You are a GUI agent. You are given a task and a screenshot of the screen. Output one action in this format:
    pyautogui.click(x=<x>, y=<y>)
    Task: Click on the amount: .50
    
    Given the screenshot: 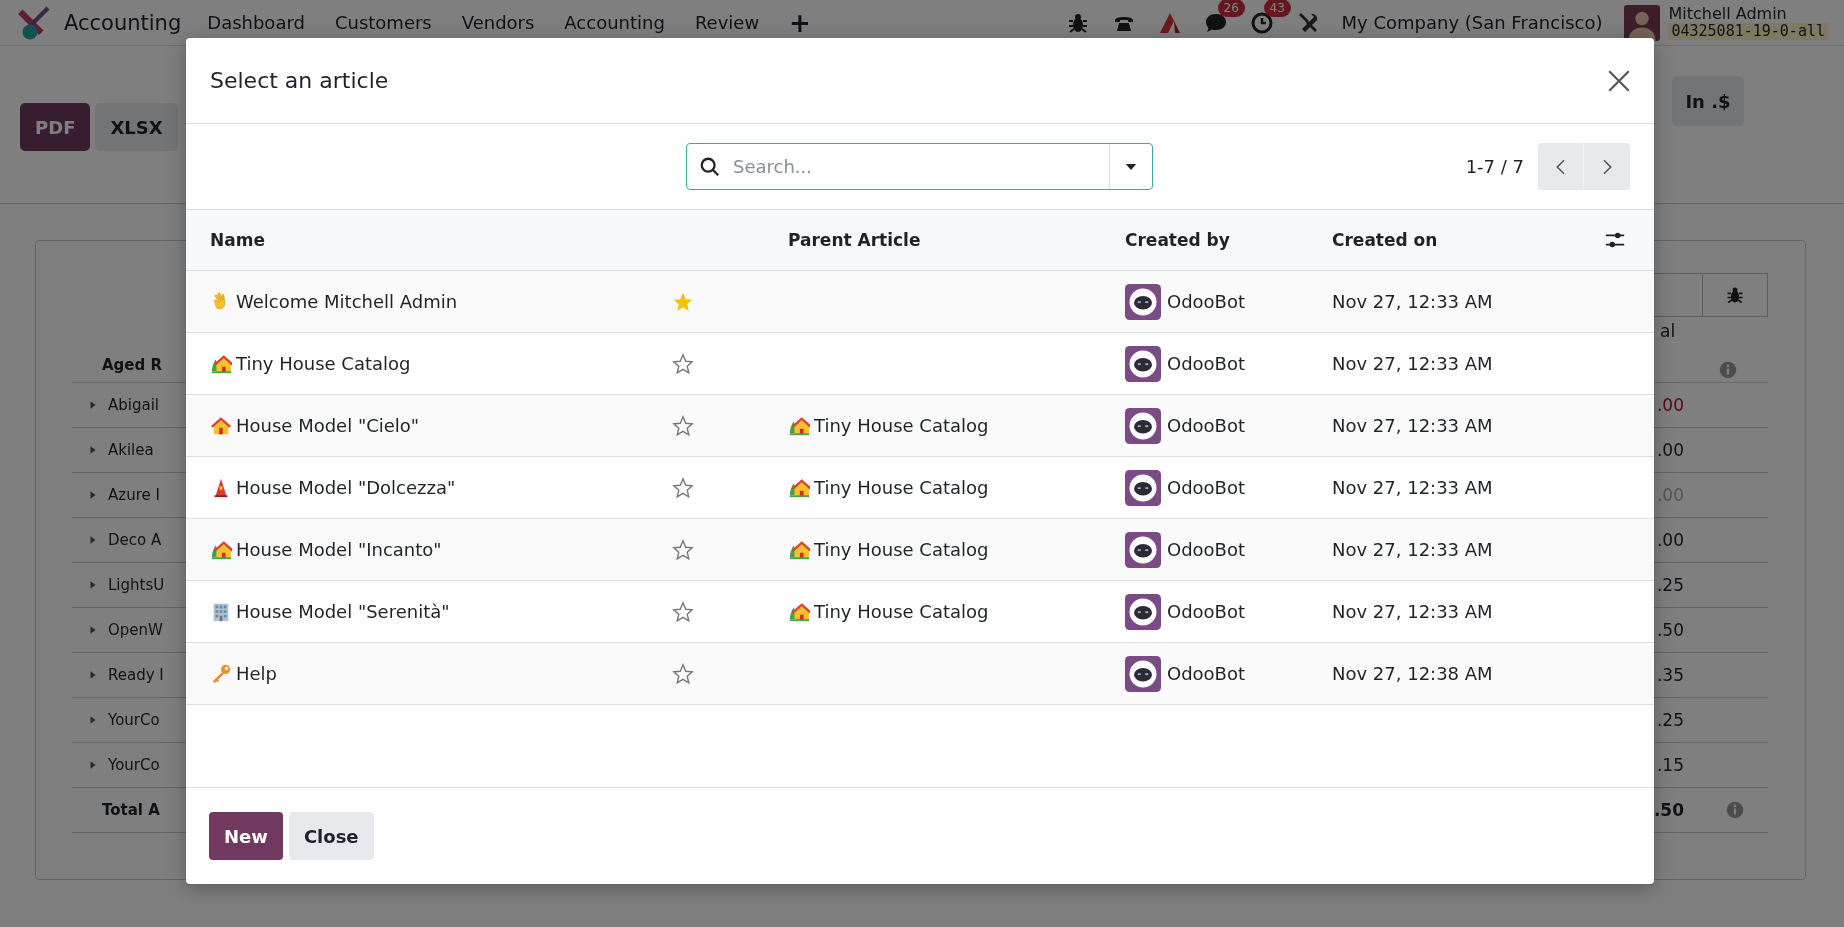 What is the action you would take?
    pyautogui.click(x=1669, y=630)
    